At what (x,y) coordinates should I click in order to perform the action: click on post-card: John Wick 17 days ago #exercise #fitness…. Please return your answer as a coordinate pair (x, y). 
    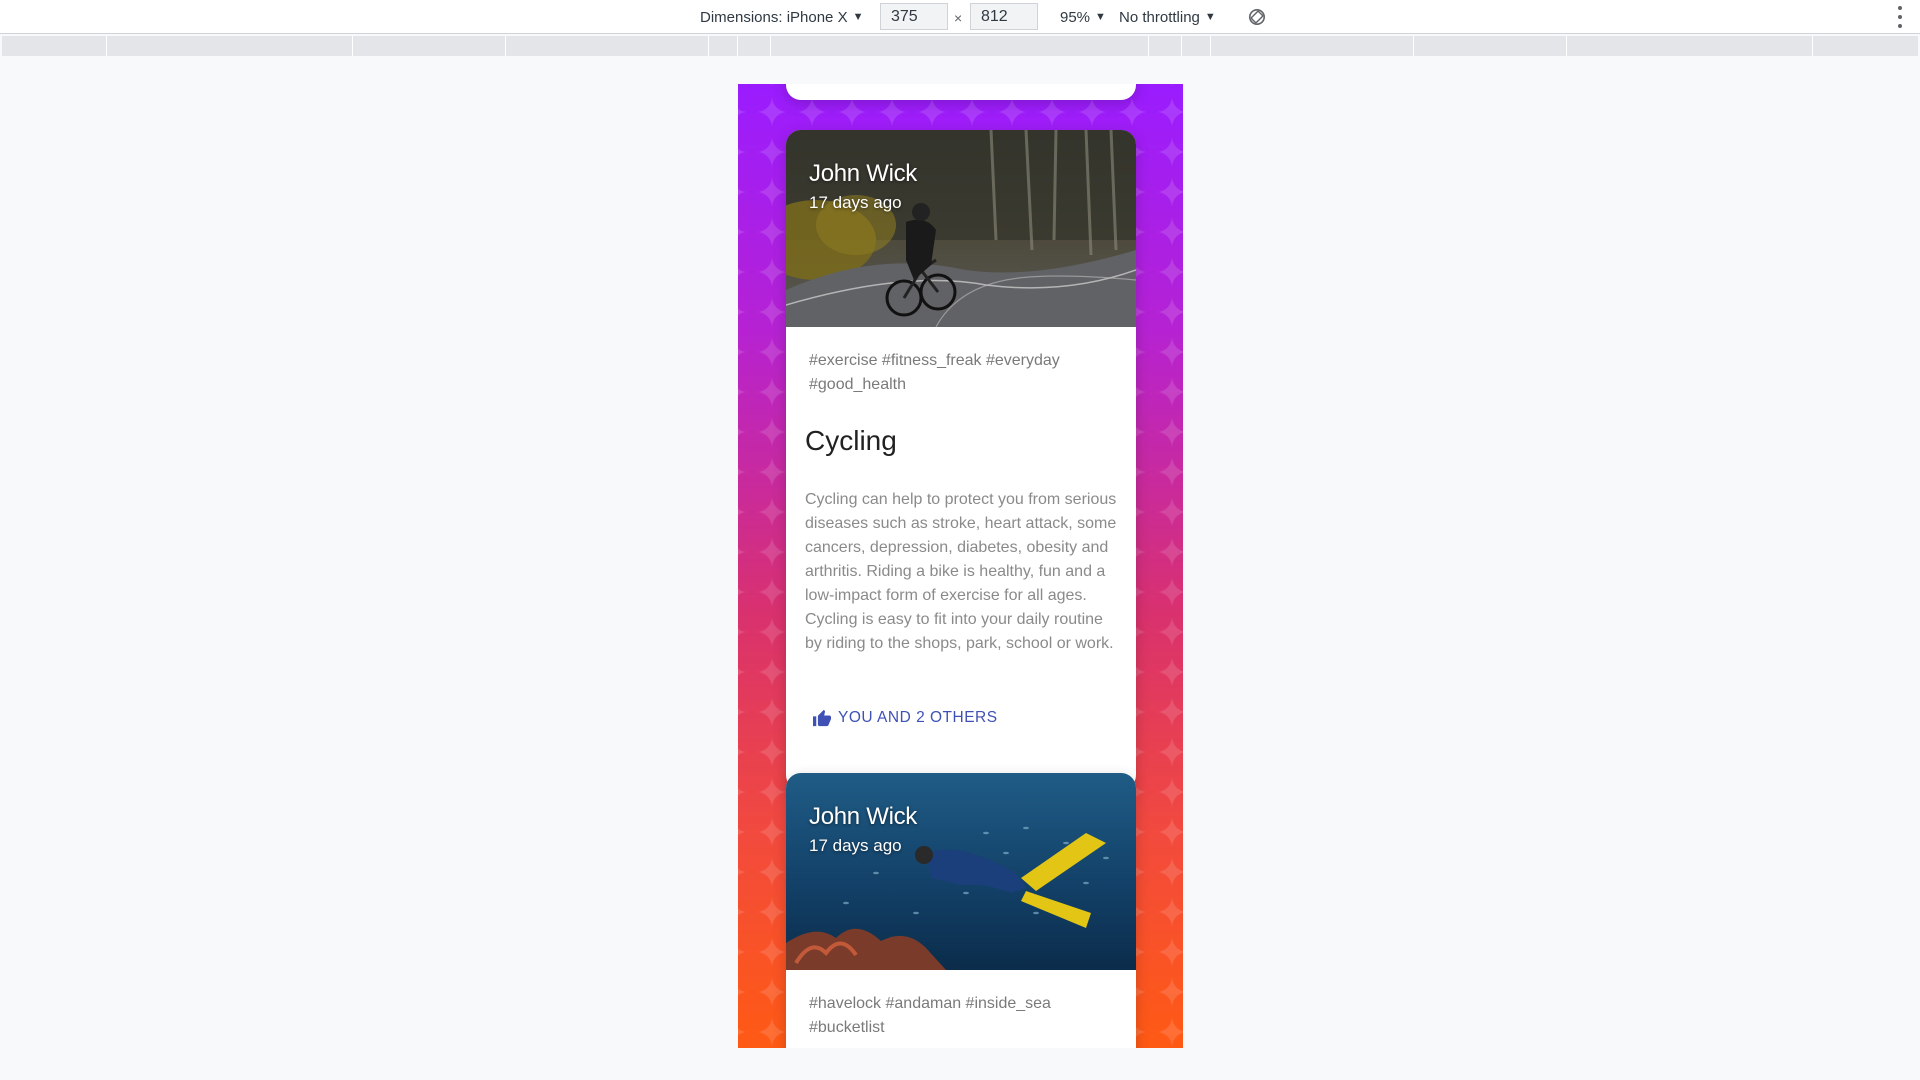
    Looking at the image, I should click on (961, 460).